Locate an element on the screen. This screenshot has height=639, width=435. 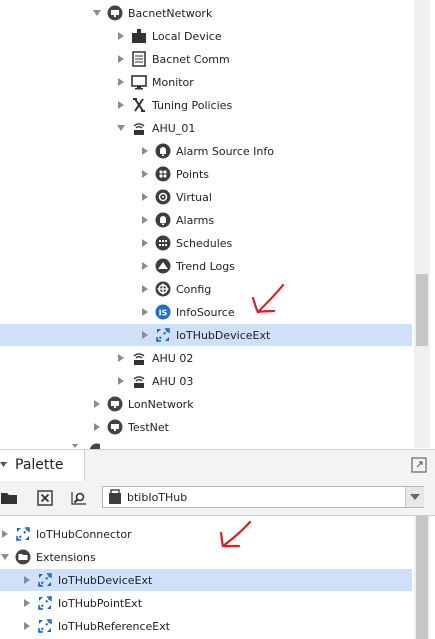
tree-item-points: Points is located at coordinates (174, 174).